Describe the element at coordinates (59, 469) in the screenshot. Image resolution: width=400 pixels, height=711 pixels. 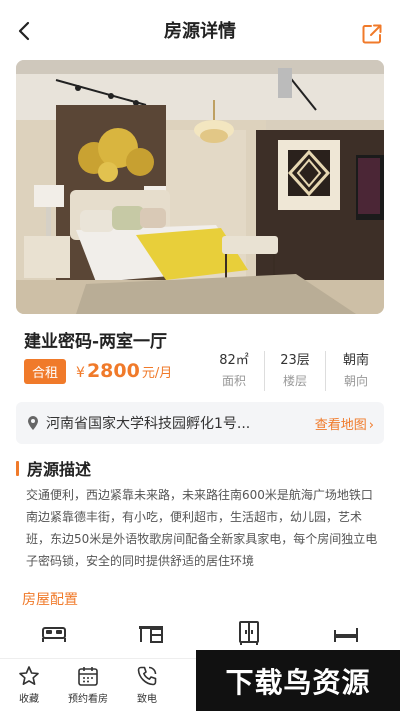
I see `description-heading-text: 房源描述` at that location.